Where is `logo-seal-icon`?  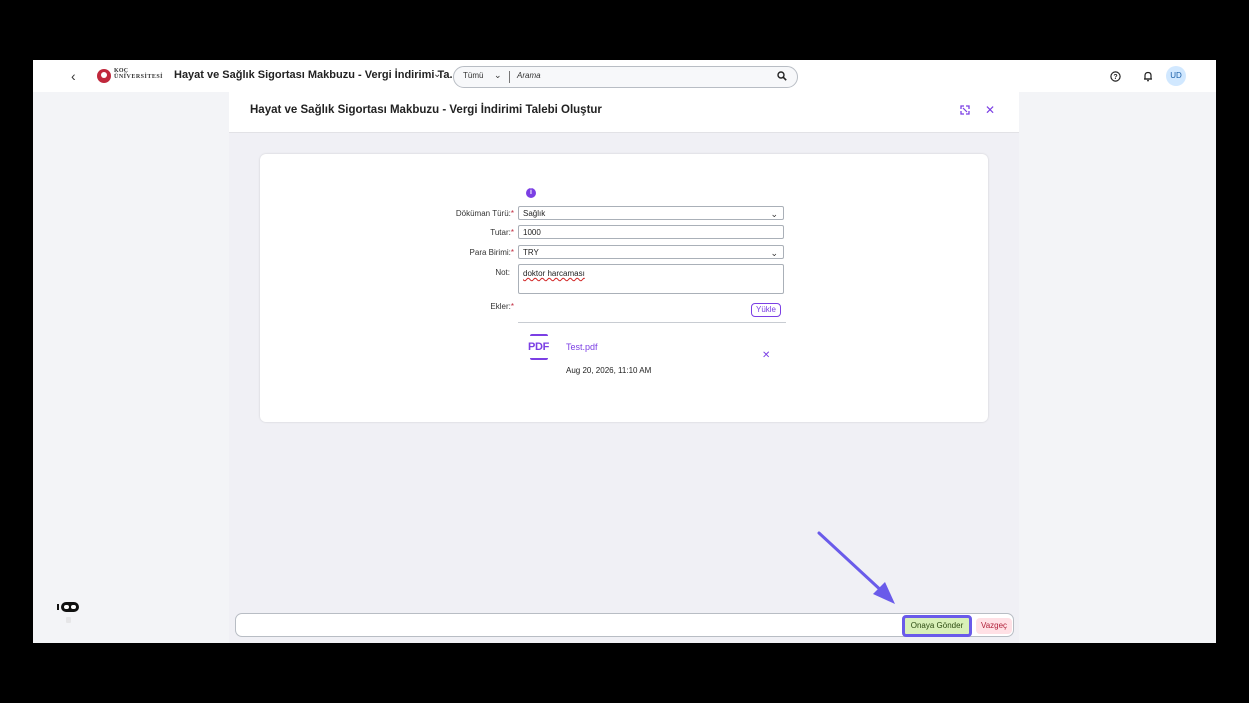
logo-seal-icon is located at coordinates (104, 76).